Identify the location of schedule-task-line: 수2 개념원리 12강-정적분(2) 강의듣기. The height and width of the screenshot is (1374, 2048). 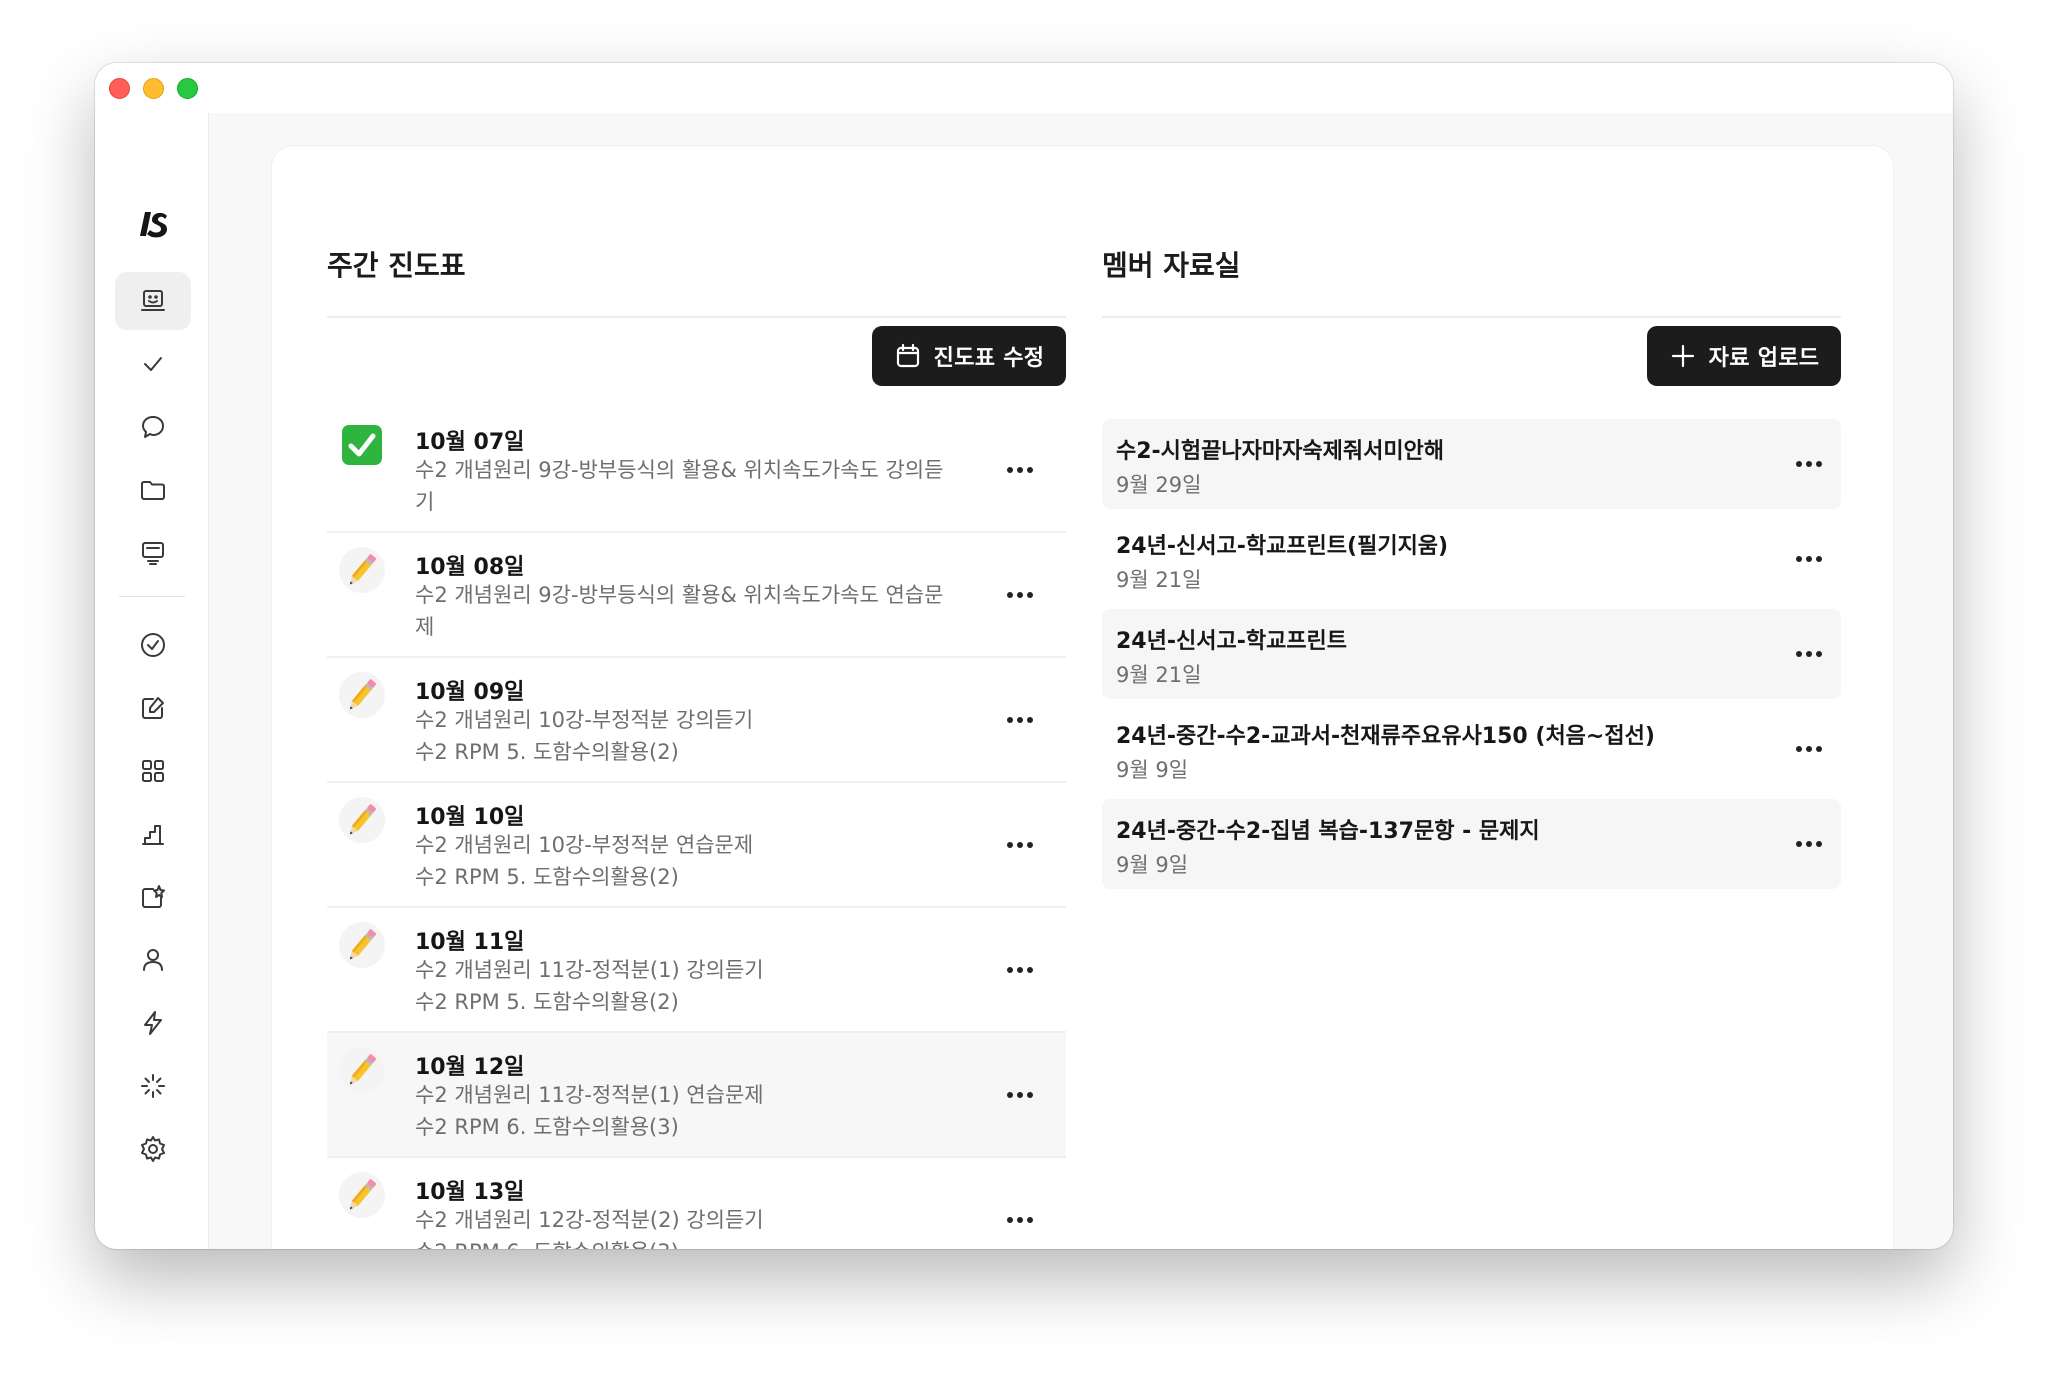
(589, 1220).